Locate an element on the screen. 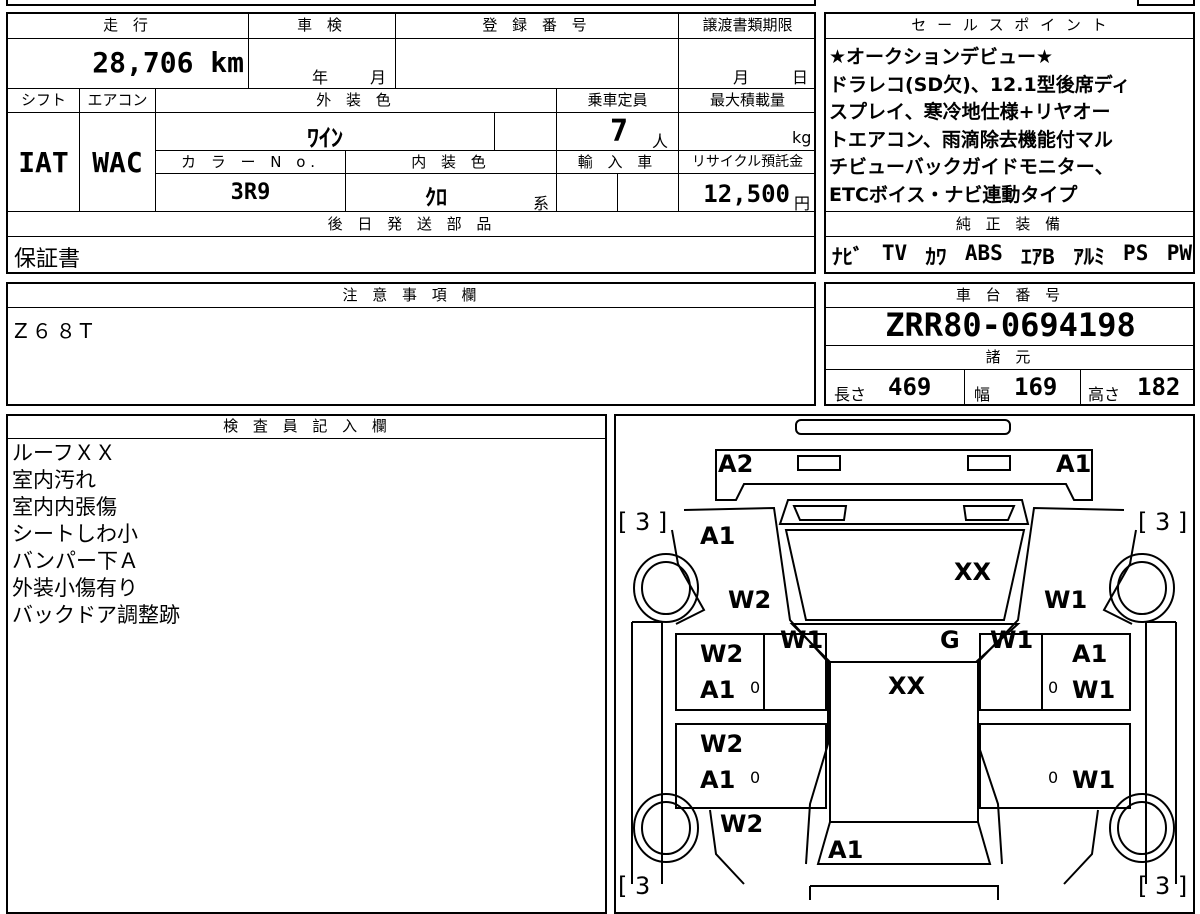 The image size is (1200, 914). interior-color-value: ｸﾛ is located at coordinates (435, 198).